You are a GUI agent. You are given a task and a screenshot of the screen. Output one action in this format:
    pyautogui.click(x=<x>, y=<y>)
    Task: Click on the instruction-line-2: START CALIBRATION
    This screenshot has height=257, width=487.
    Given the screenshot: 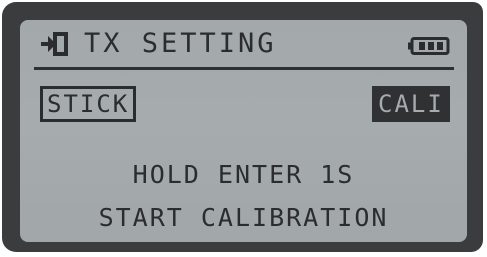 What is the action you would take?
    pyautogui.click(x=243, y=217)
    